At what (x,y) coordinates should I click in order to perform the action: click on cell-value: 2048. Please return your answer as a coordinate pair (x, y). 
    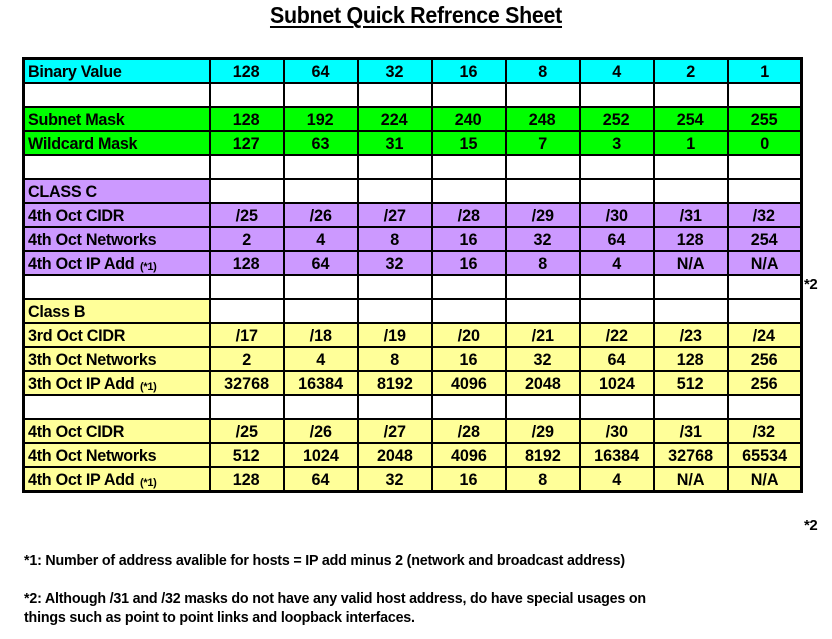
    Looking at the image, I should click on (394, 455).